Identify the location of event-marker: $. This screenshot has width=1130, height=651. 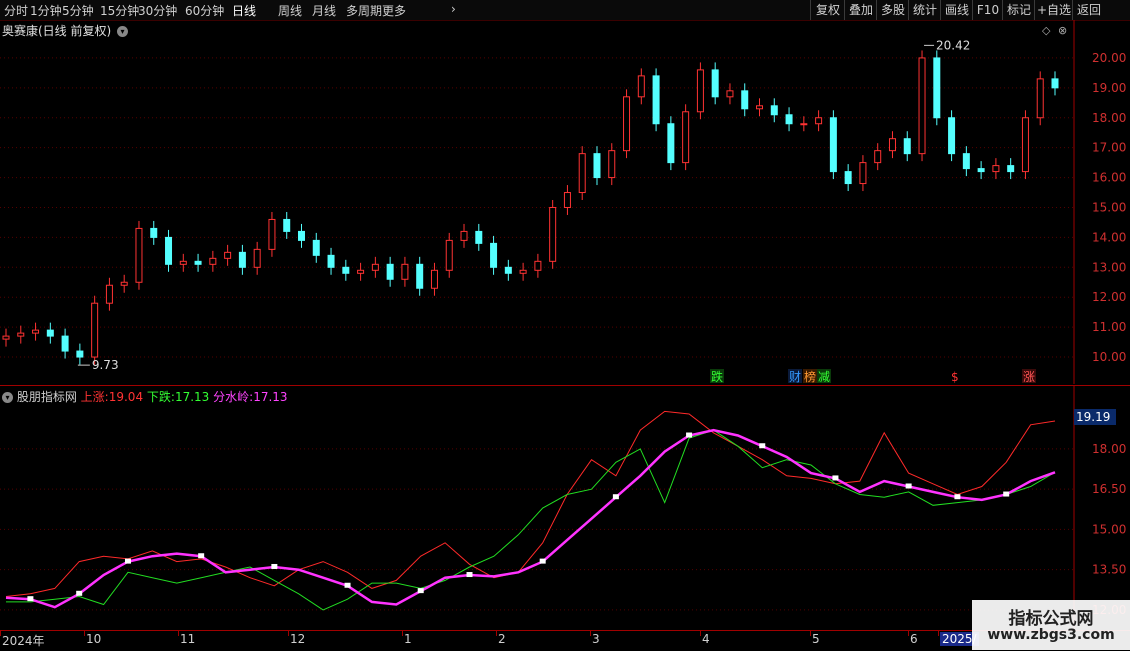
(957, 376).